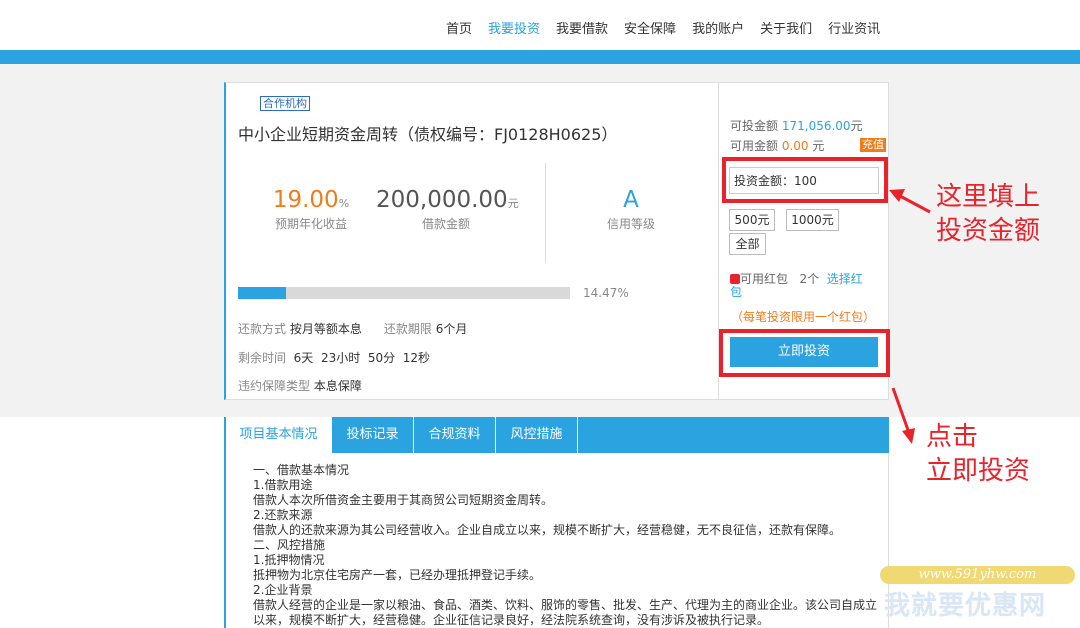 The width and height of the screenshot is (1080, 628). Describe the element at coordinates (514, 27) in the screenshot. I see `nav-invest: 我要投资` at that location.